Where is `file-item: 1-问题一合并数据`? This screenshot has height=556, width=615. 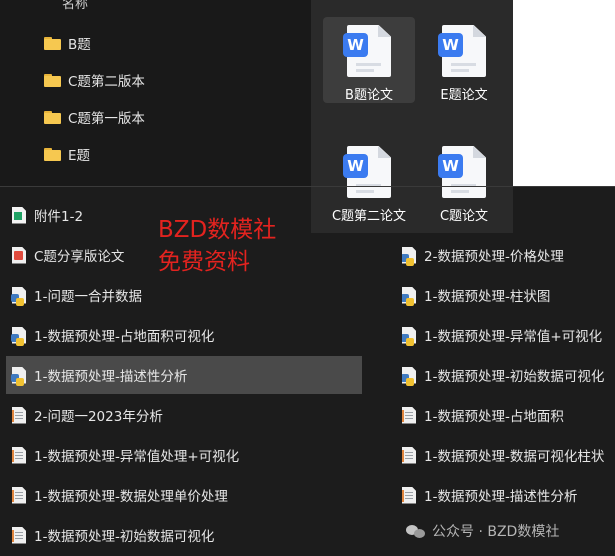
file-item: 1-问题一合并数据 is located at coordinates (186, 295).